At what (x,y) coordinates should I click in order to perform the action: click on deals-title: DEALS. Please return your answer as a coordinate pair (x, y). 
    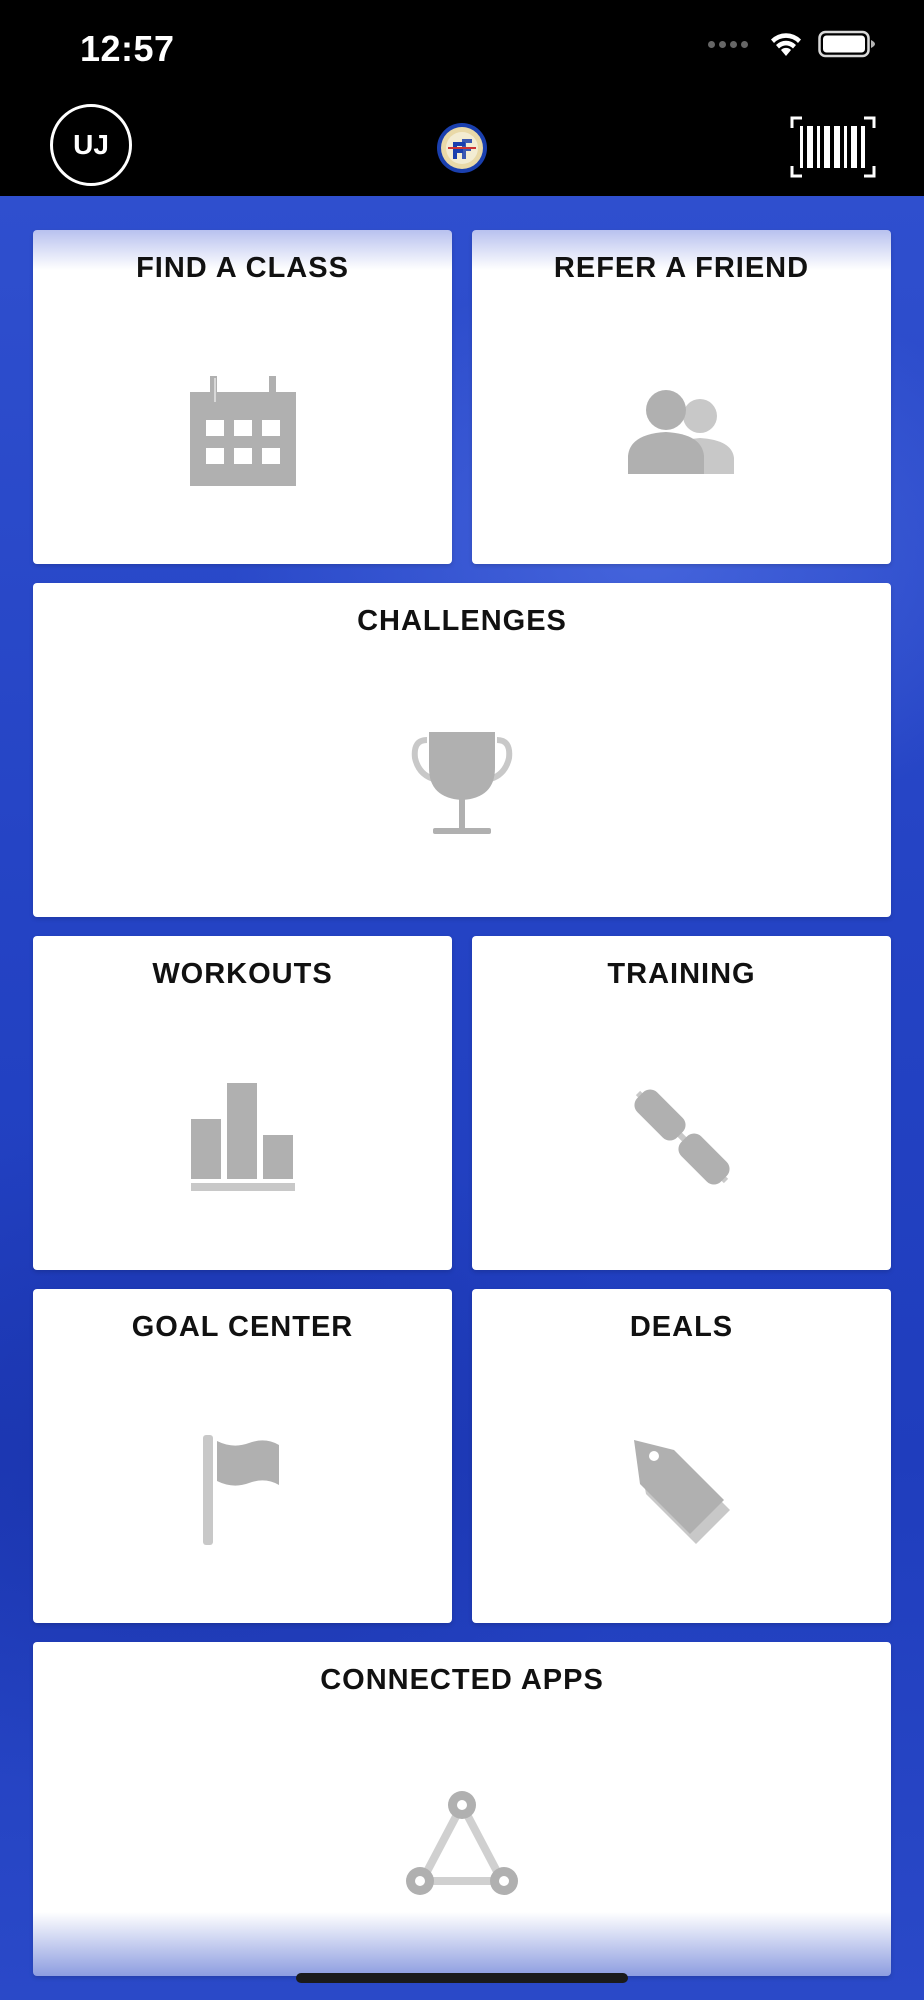
    Looking at the image, I should click on (681, 1327).